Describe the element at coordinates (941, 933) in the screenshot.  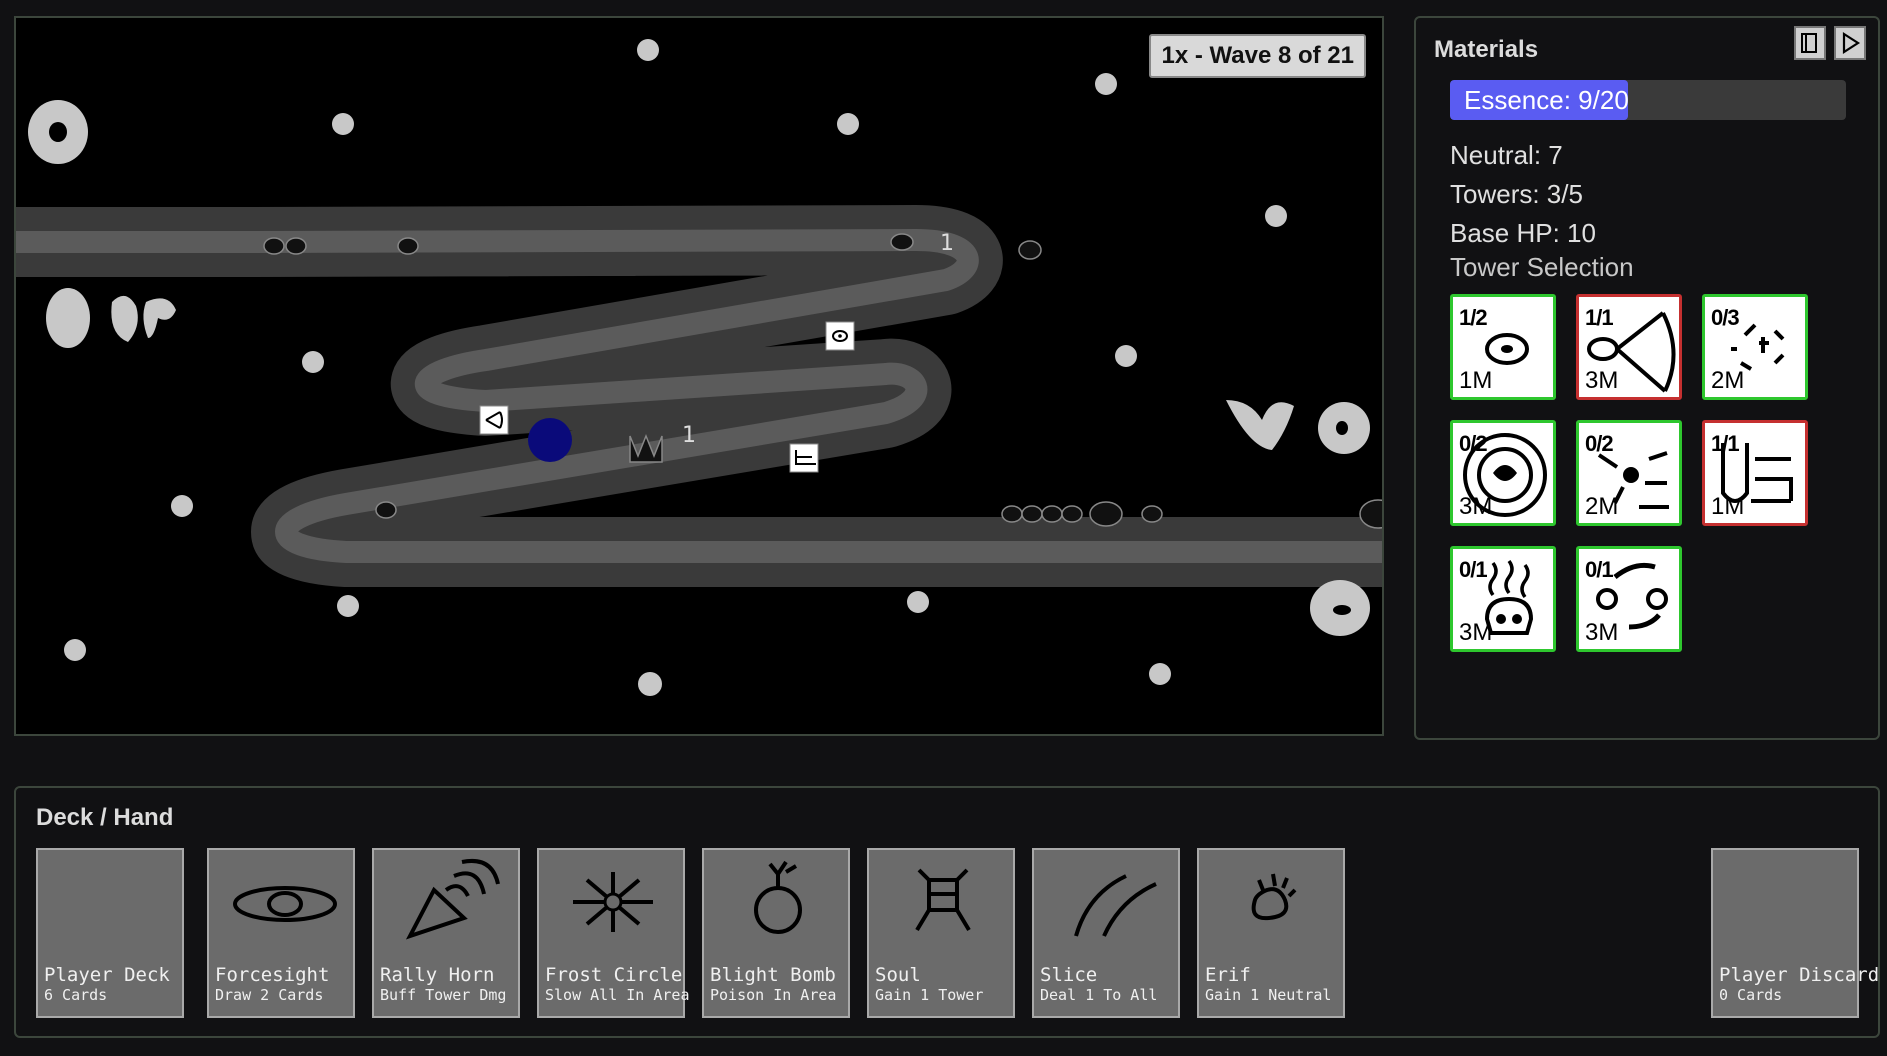
I see `card-soul: Soul Gain 1 Tower` at that location.